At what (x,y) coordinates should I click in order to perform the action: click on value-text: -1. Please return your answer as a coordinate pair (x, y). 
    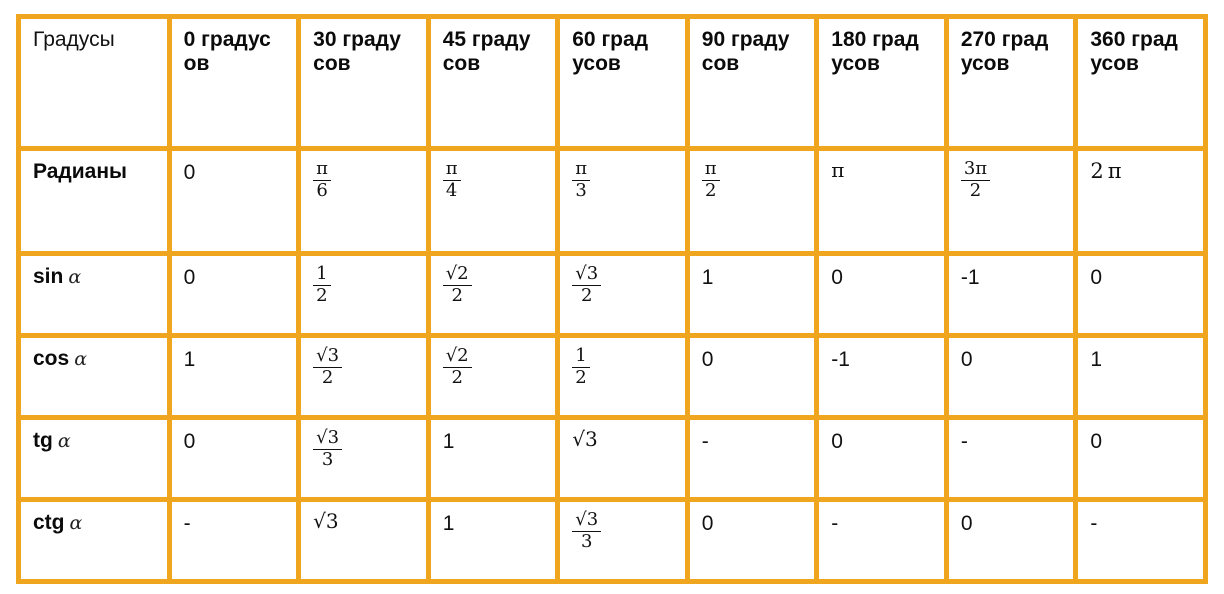
    Looking at the image, I should click on (840, 359).